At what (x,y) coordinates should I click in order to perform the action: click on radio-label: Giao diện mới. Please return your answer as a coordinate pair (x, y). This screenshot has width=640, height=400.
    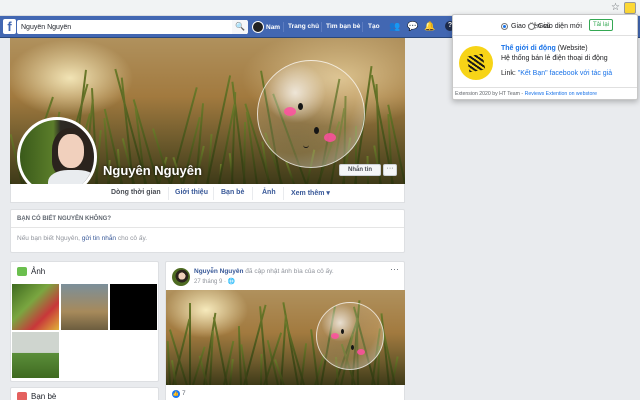
    Looking at the image, I should click on (560, 26).